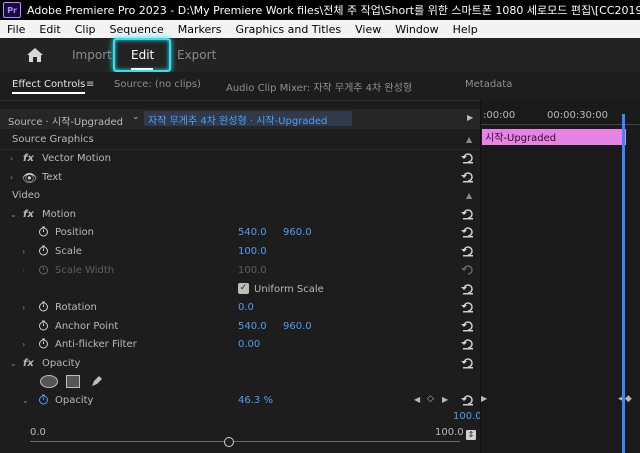  I want to click on menu-graphics: Graphics and Titles, so click(289, 29).